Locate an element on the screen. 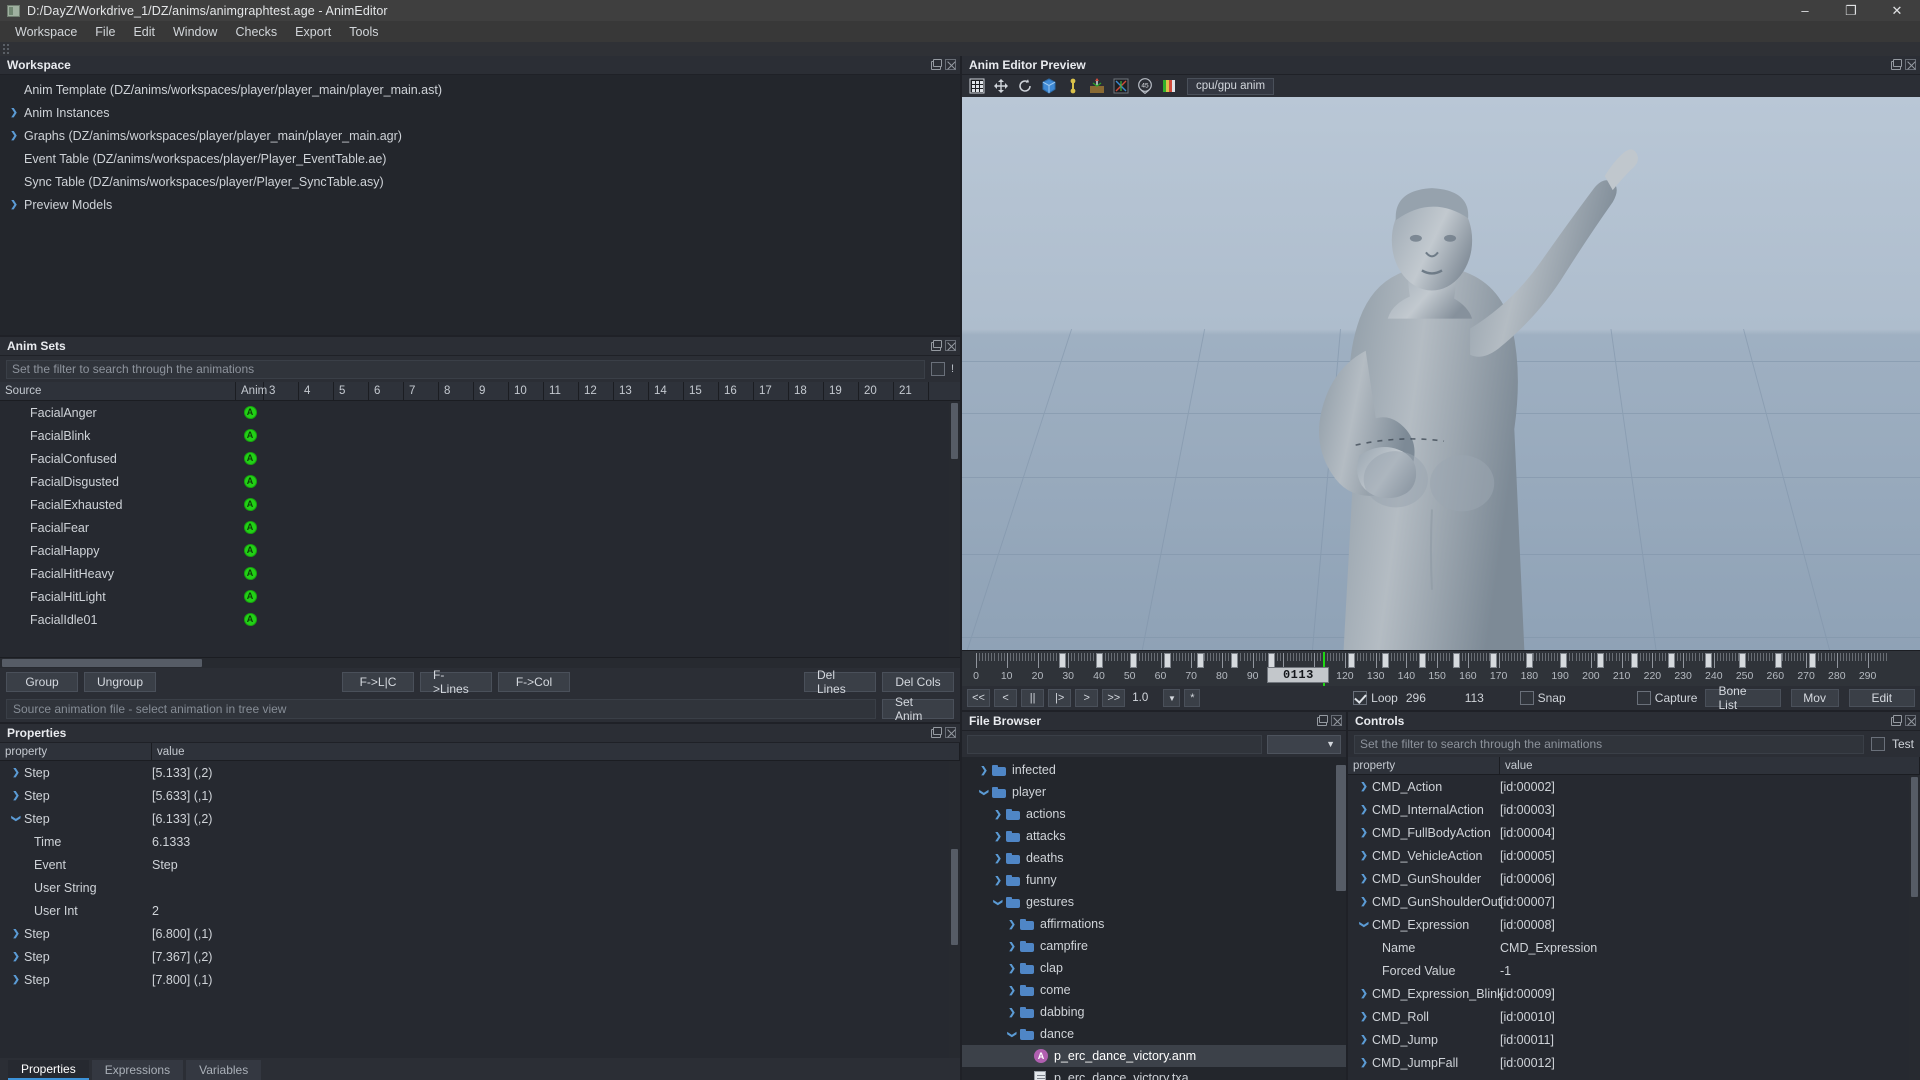 The height and width of the screenshot is (1080, 1920). bone-list-button: Bone List is located at coordinates (1743, 698).